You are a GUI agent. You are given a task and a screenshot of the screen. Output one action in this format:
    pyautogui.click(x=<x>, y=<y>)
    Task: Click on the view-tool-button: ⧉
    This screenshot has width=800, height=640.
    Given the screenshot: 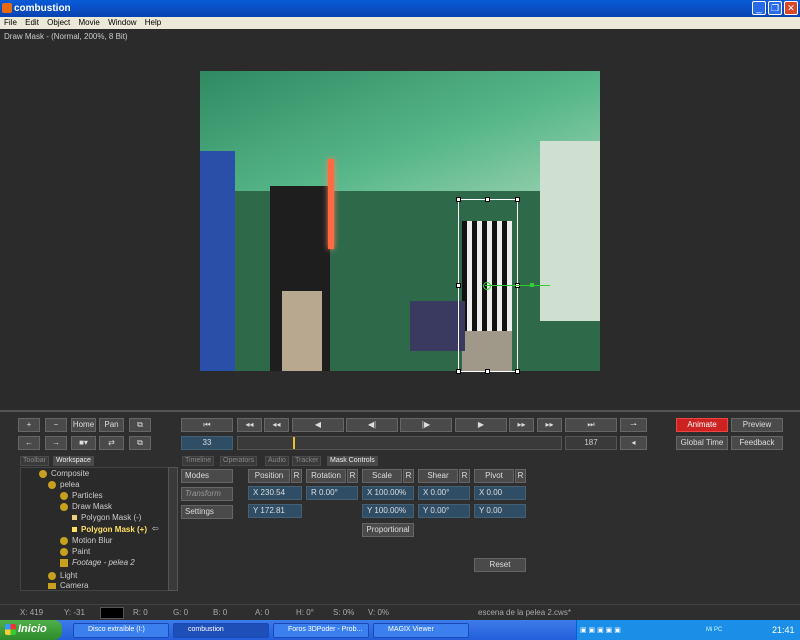 What is the action you would take?
    pyautogui.click(x=140, y=425)
    